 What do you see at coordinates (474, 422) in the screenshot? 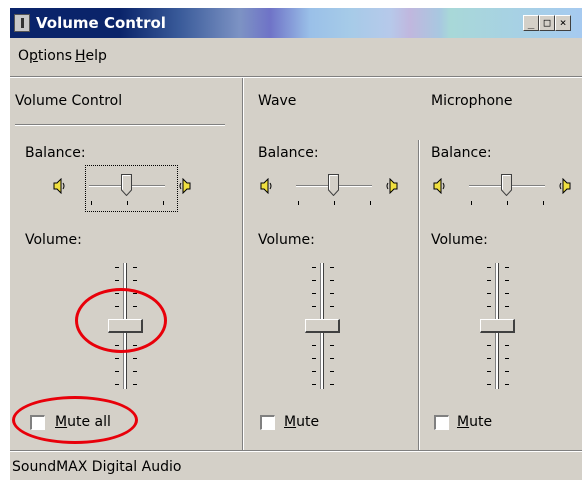
I see `mute-label-microphone: Mute` at bounding box center [474, 422].